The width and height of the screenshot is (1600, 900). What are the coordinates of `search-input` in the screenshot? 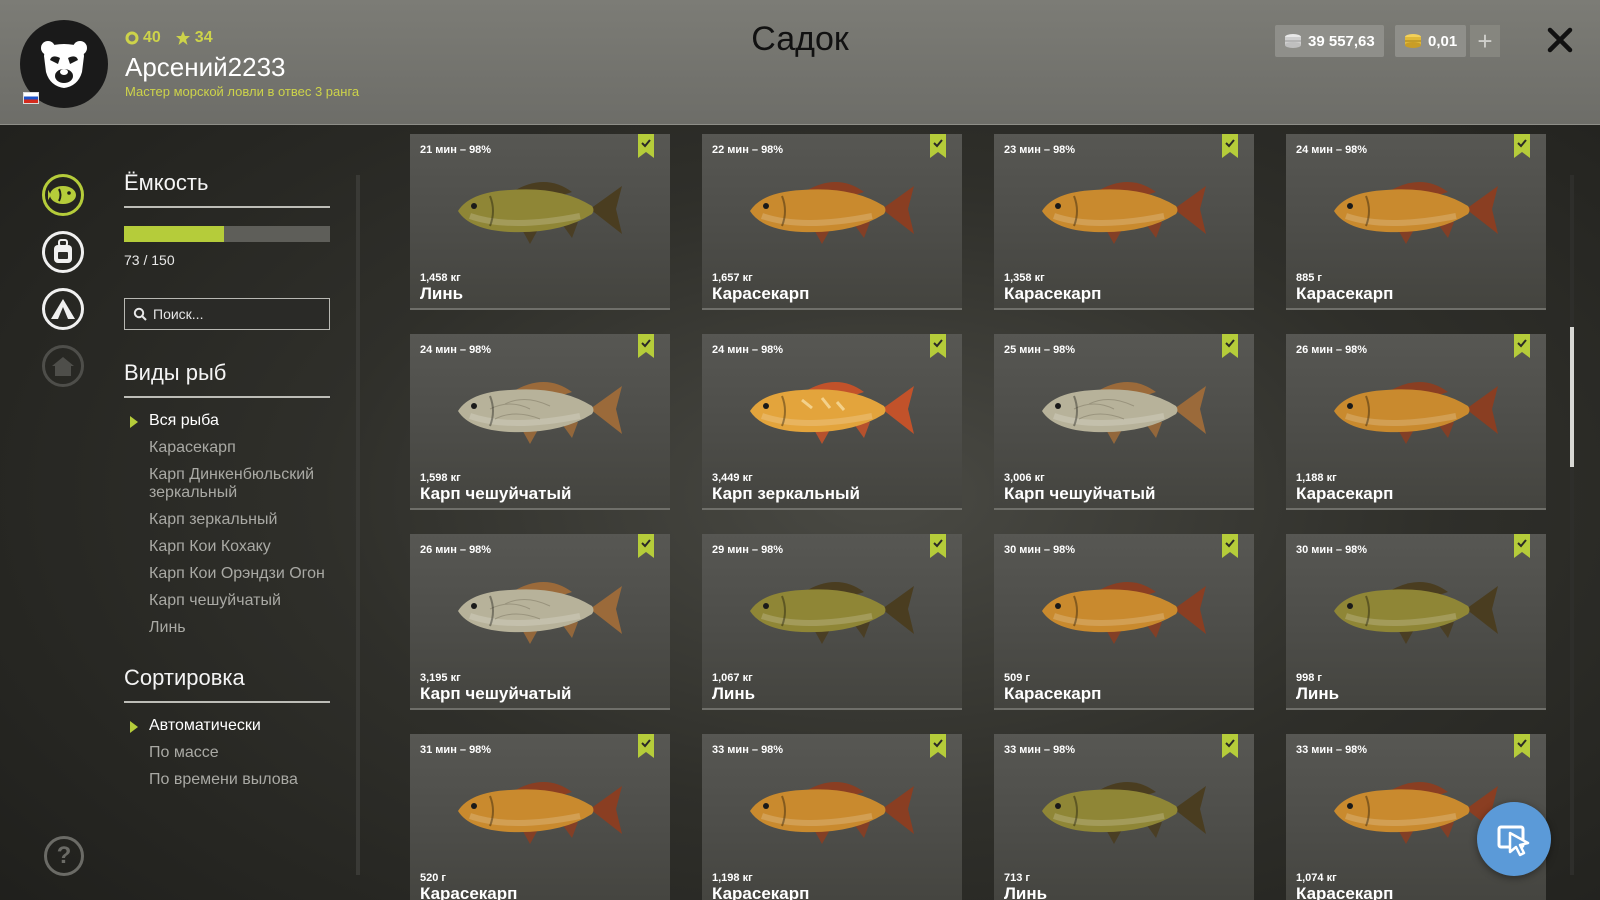 It's located at (233, 314).